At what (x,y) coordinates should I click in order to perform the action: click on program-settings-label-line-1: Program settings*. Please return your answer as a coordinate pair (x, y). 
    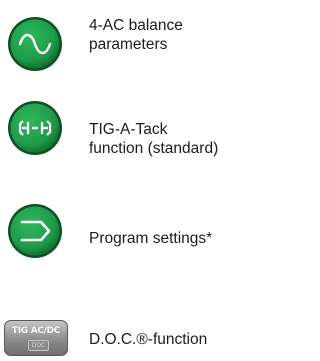
    Looking at the image, I should click on (151, 238).